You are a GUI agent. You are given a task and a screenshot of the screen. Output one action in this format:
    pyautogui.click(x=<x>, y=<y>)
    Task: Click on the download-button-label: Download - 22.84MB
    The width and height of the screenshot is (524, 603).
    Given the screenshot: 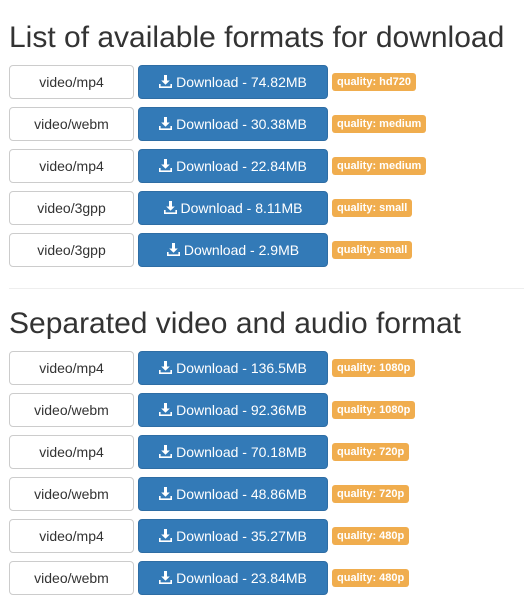 What is the action you would take?
    pyautogui.click(x=241, y=166)
    